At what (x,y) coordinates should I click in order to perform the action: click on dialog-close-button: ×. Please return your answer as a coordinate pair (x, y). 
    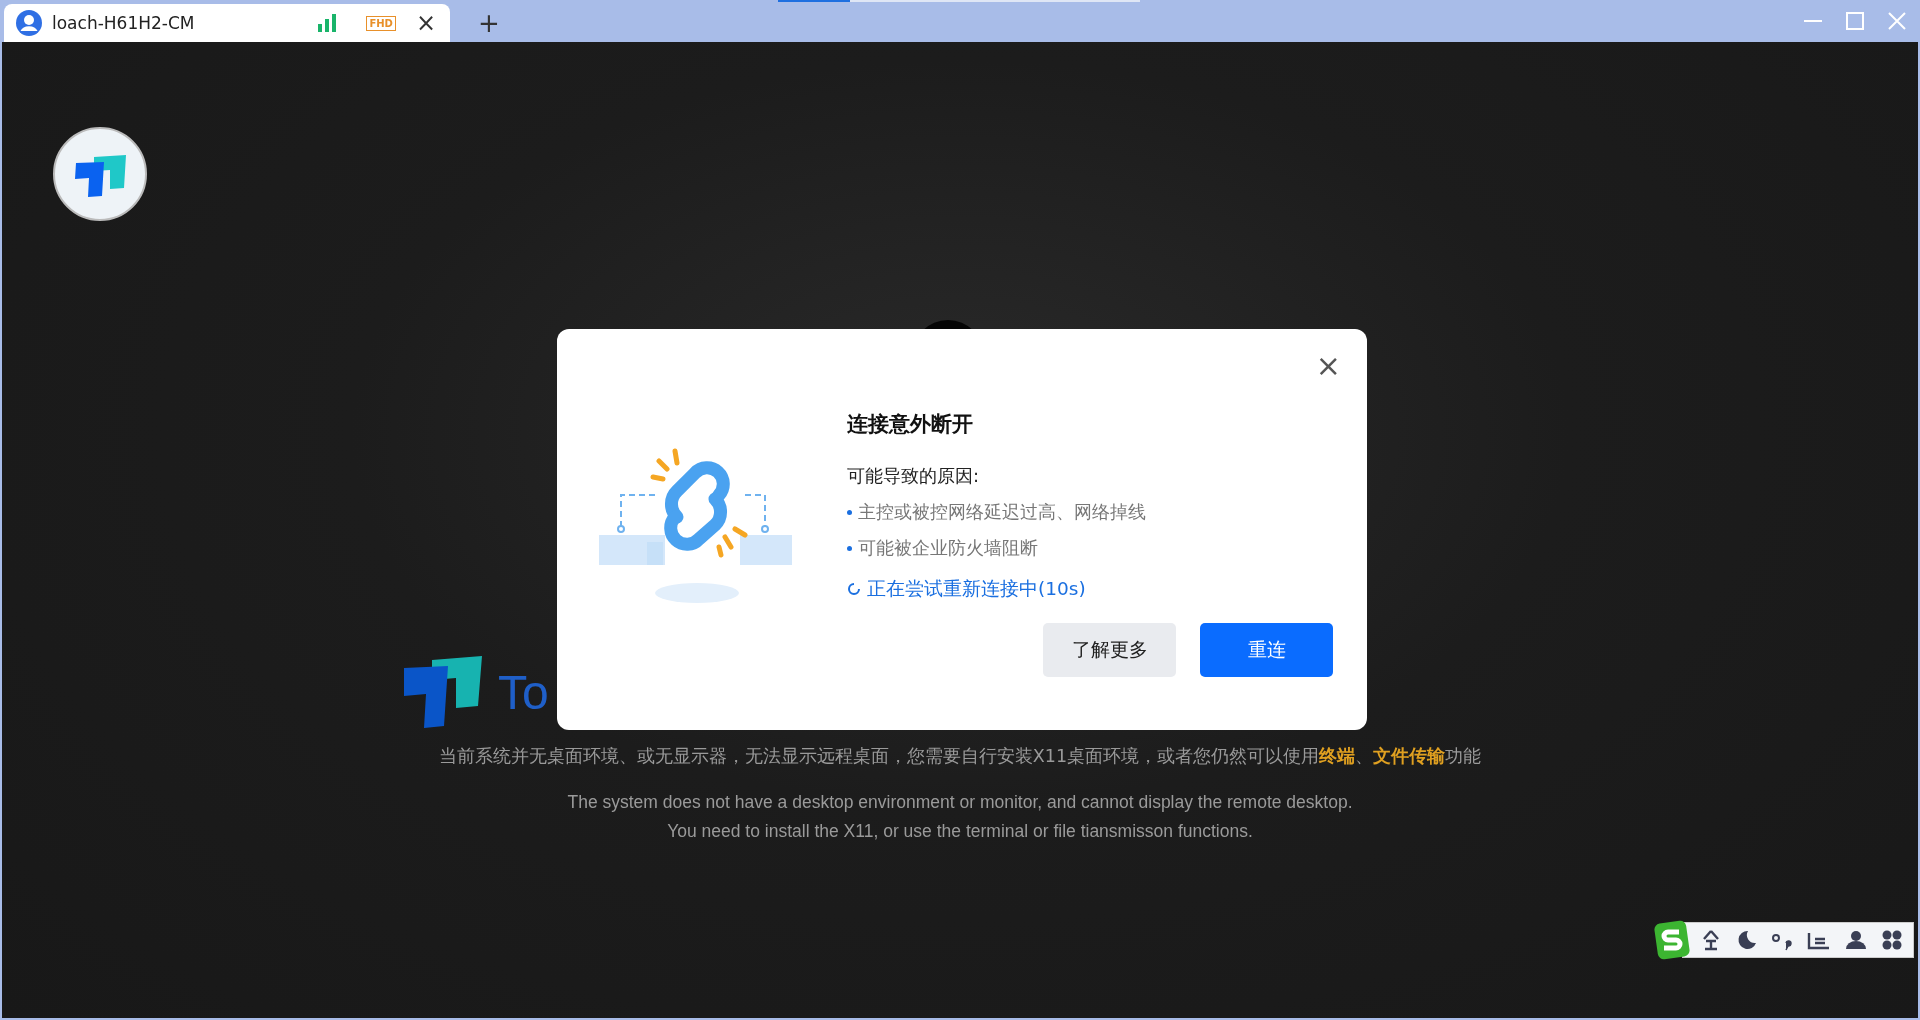
    Looking at the image, I should click on (1328, 366).